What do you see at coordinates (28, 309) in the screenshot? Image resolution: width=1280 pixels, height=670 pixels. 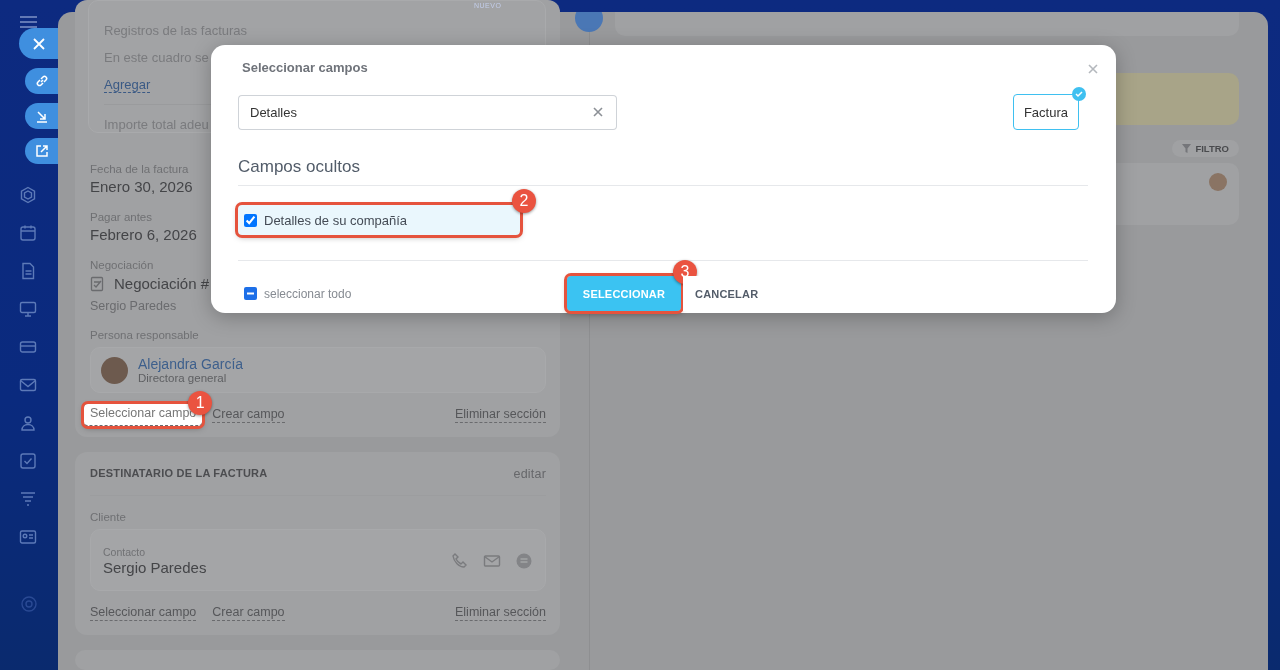 I see `presentation-icon` at bounding box center [28, 309].